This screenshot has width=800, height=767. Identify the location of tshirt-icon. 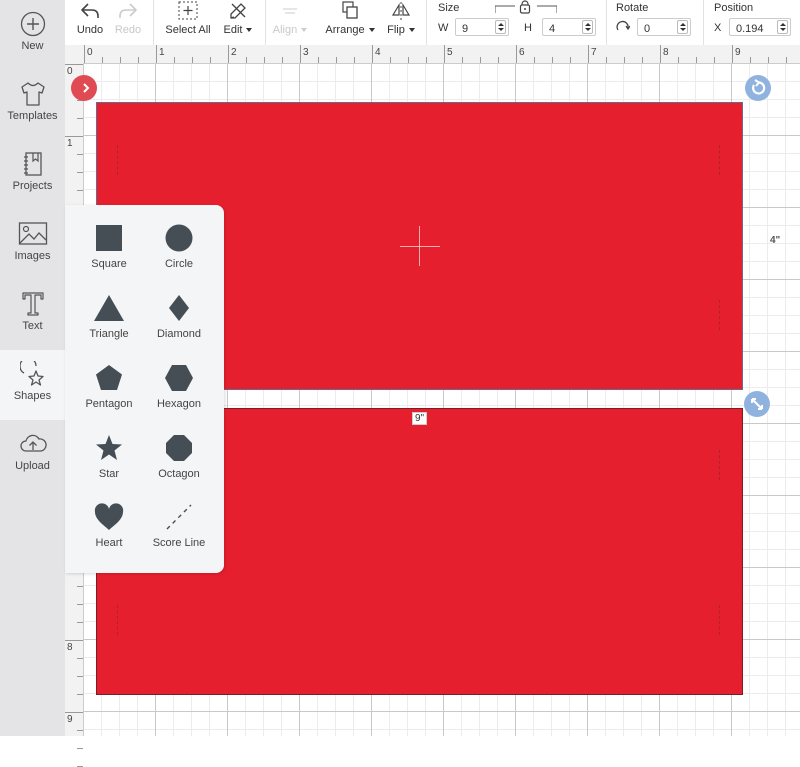
(32, 94).